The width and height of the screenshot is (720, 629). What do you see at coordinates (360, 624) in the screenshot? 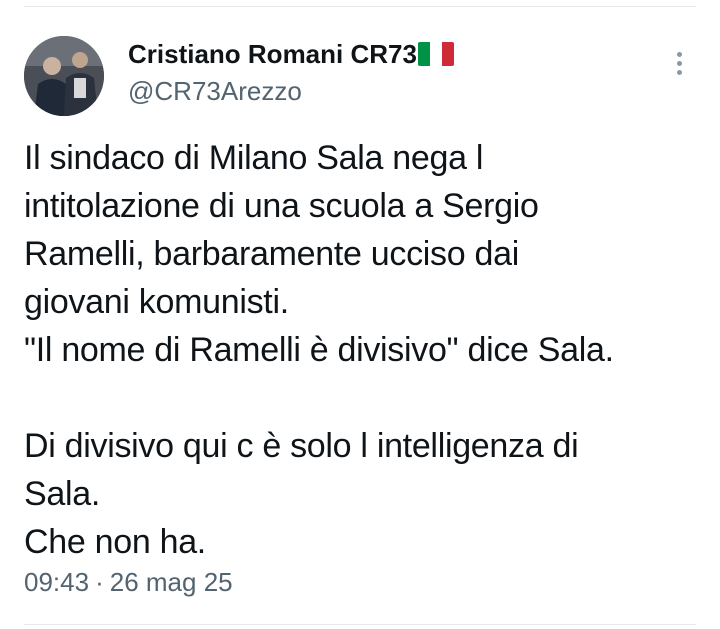
I see `bottom-divider` at bounding box center [360, 624].